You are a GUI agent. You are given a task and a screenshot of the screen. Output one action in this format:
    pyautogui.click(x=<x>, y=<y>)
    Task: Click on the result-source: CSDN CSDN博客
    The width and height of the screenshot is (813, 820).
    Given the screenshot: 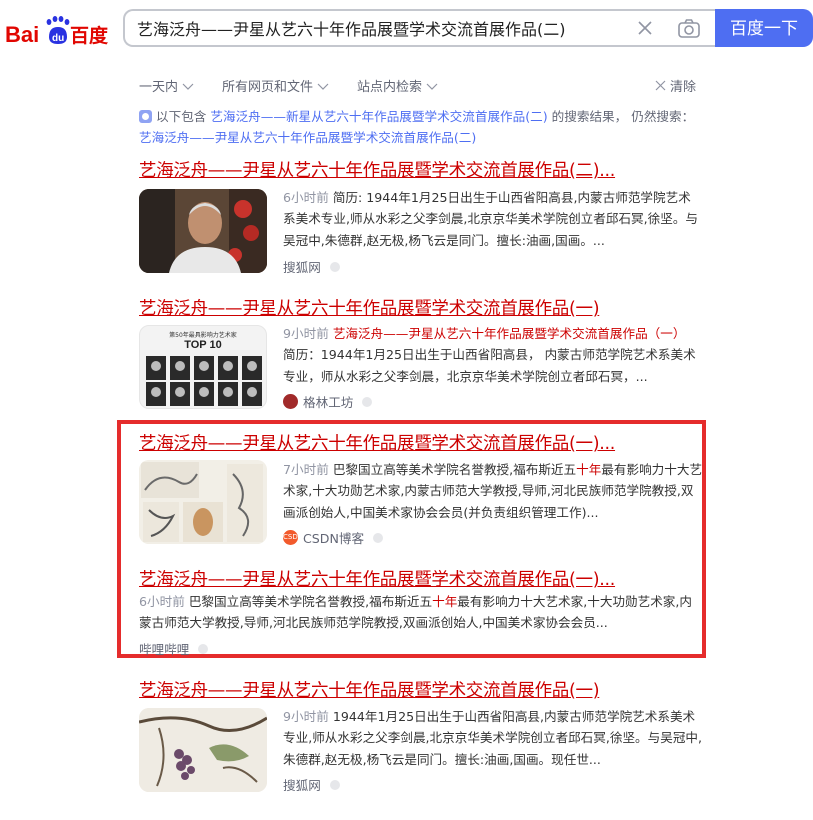 What is the action you would take?
    pyautogui.click(x=333, y=537)
    